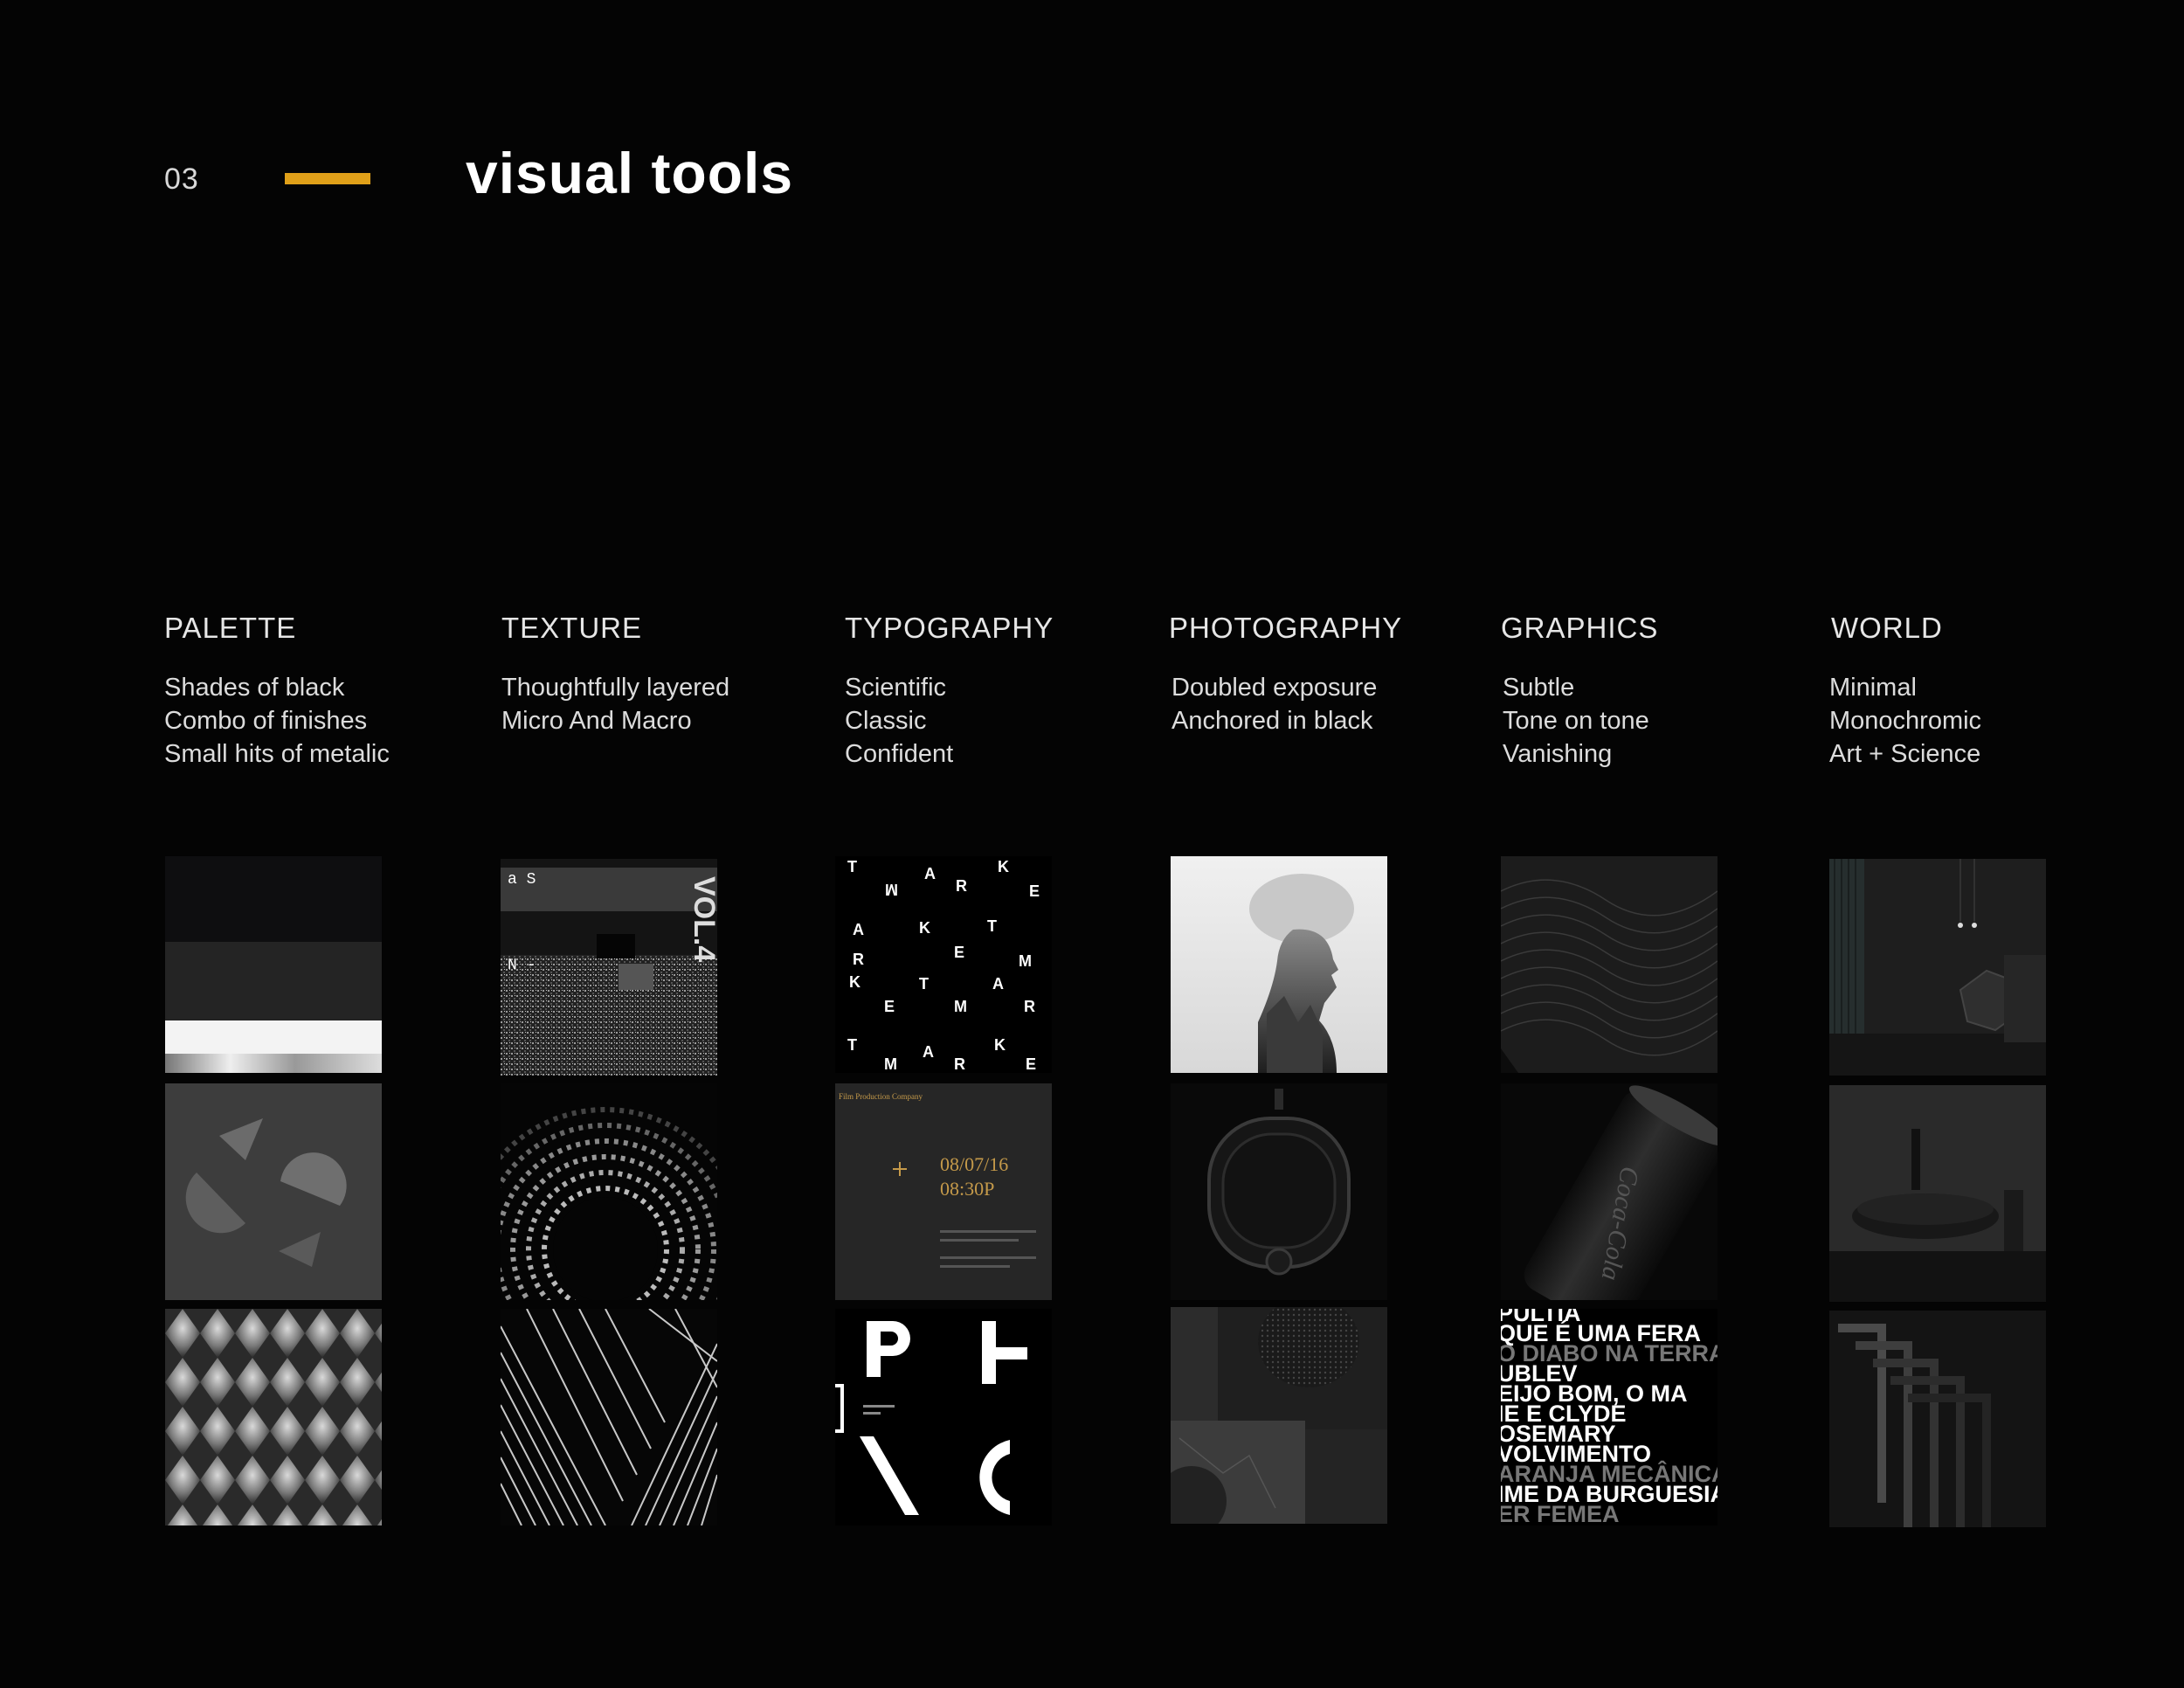  I want to click on world-ridges-tile, so click(1937, 1419).